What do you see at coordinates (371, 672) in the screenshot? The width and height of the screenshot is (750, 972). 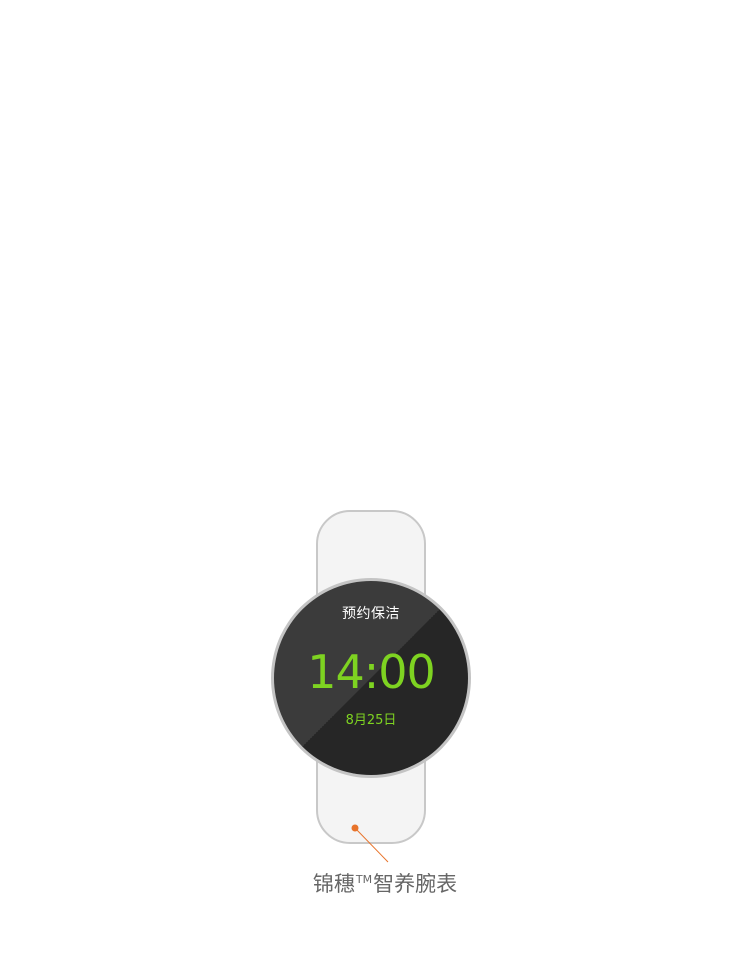 I see `screen-time: 14:00` at bounding box center [371, 672].